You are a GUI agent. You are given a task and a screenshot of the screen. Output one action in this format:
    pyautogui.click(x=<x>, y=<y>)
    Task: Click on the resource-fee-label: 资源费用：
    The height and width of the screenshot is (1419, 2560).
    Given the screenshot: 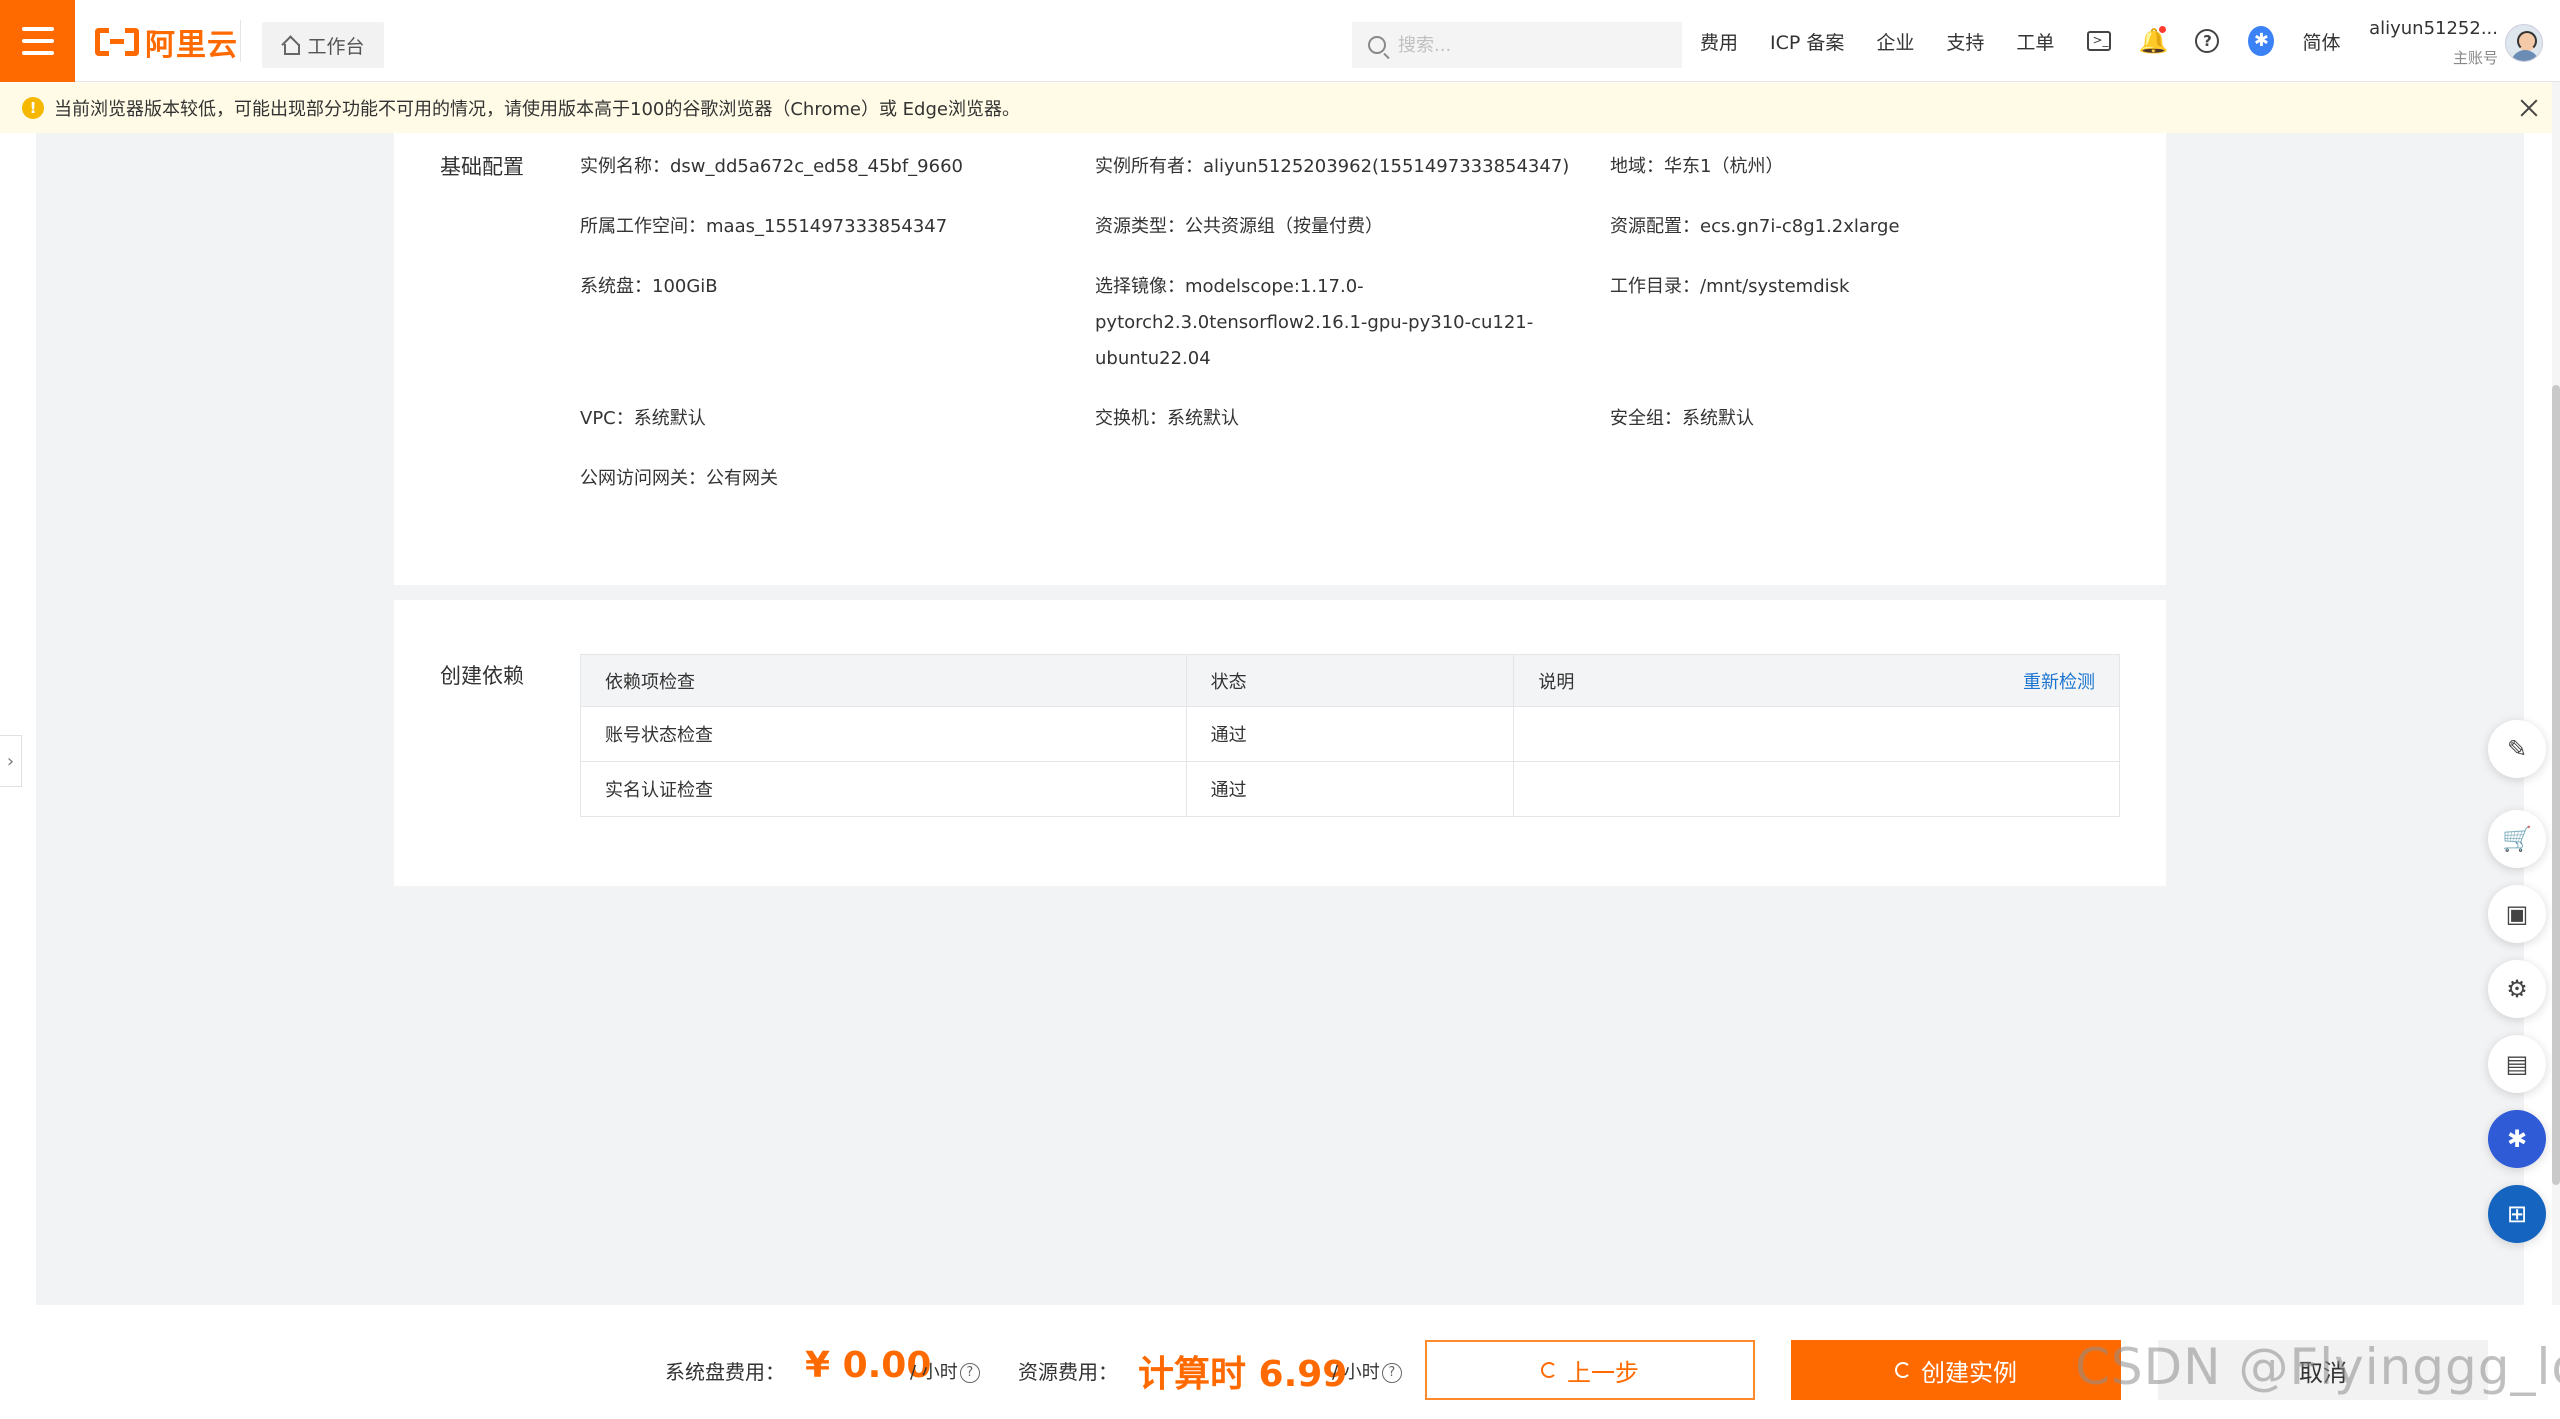 What is the action you would take?
    pyautogui.click(x=1068, y=1372)
    